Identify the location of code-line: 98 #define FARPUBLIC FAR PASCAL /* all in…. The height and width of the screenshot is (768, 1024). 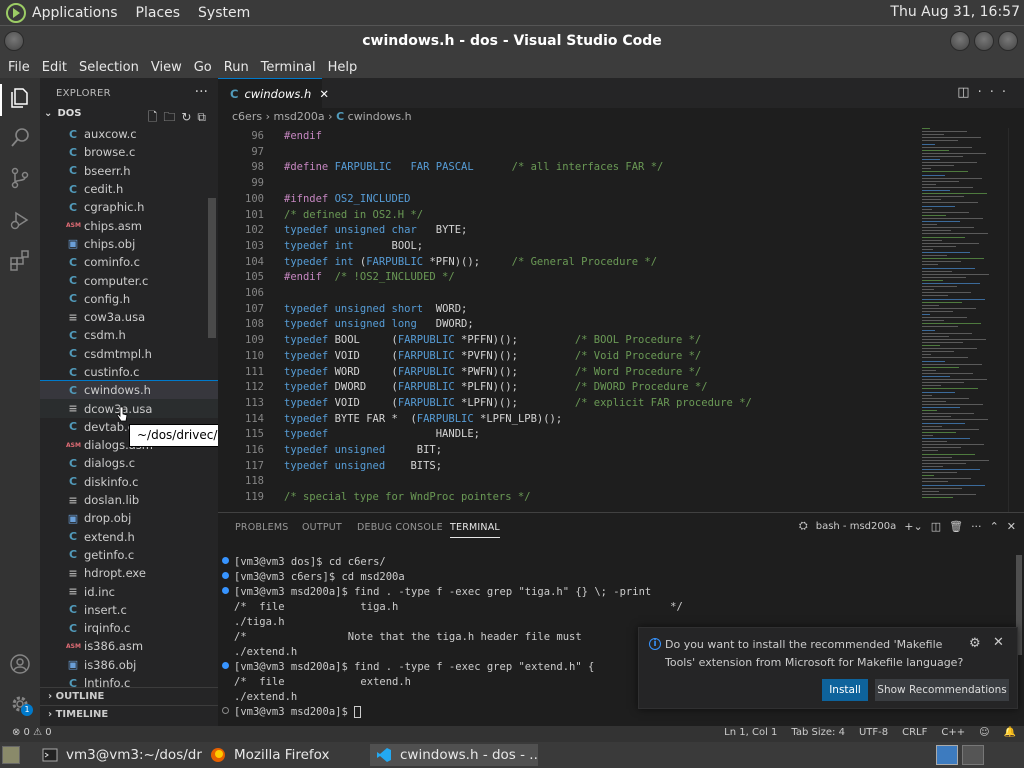
(568, 167).